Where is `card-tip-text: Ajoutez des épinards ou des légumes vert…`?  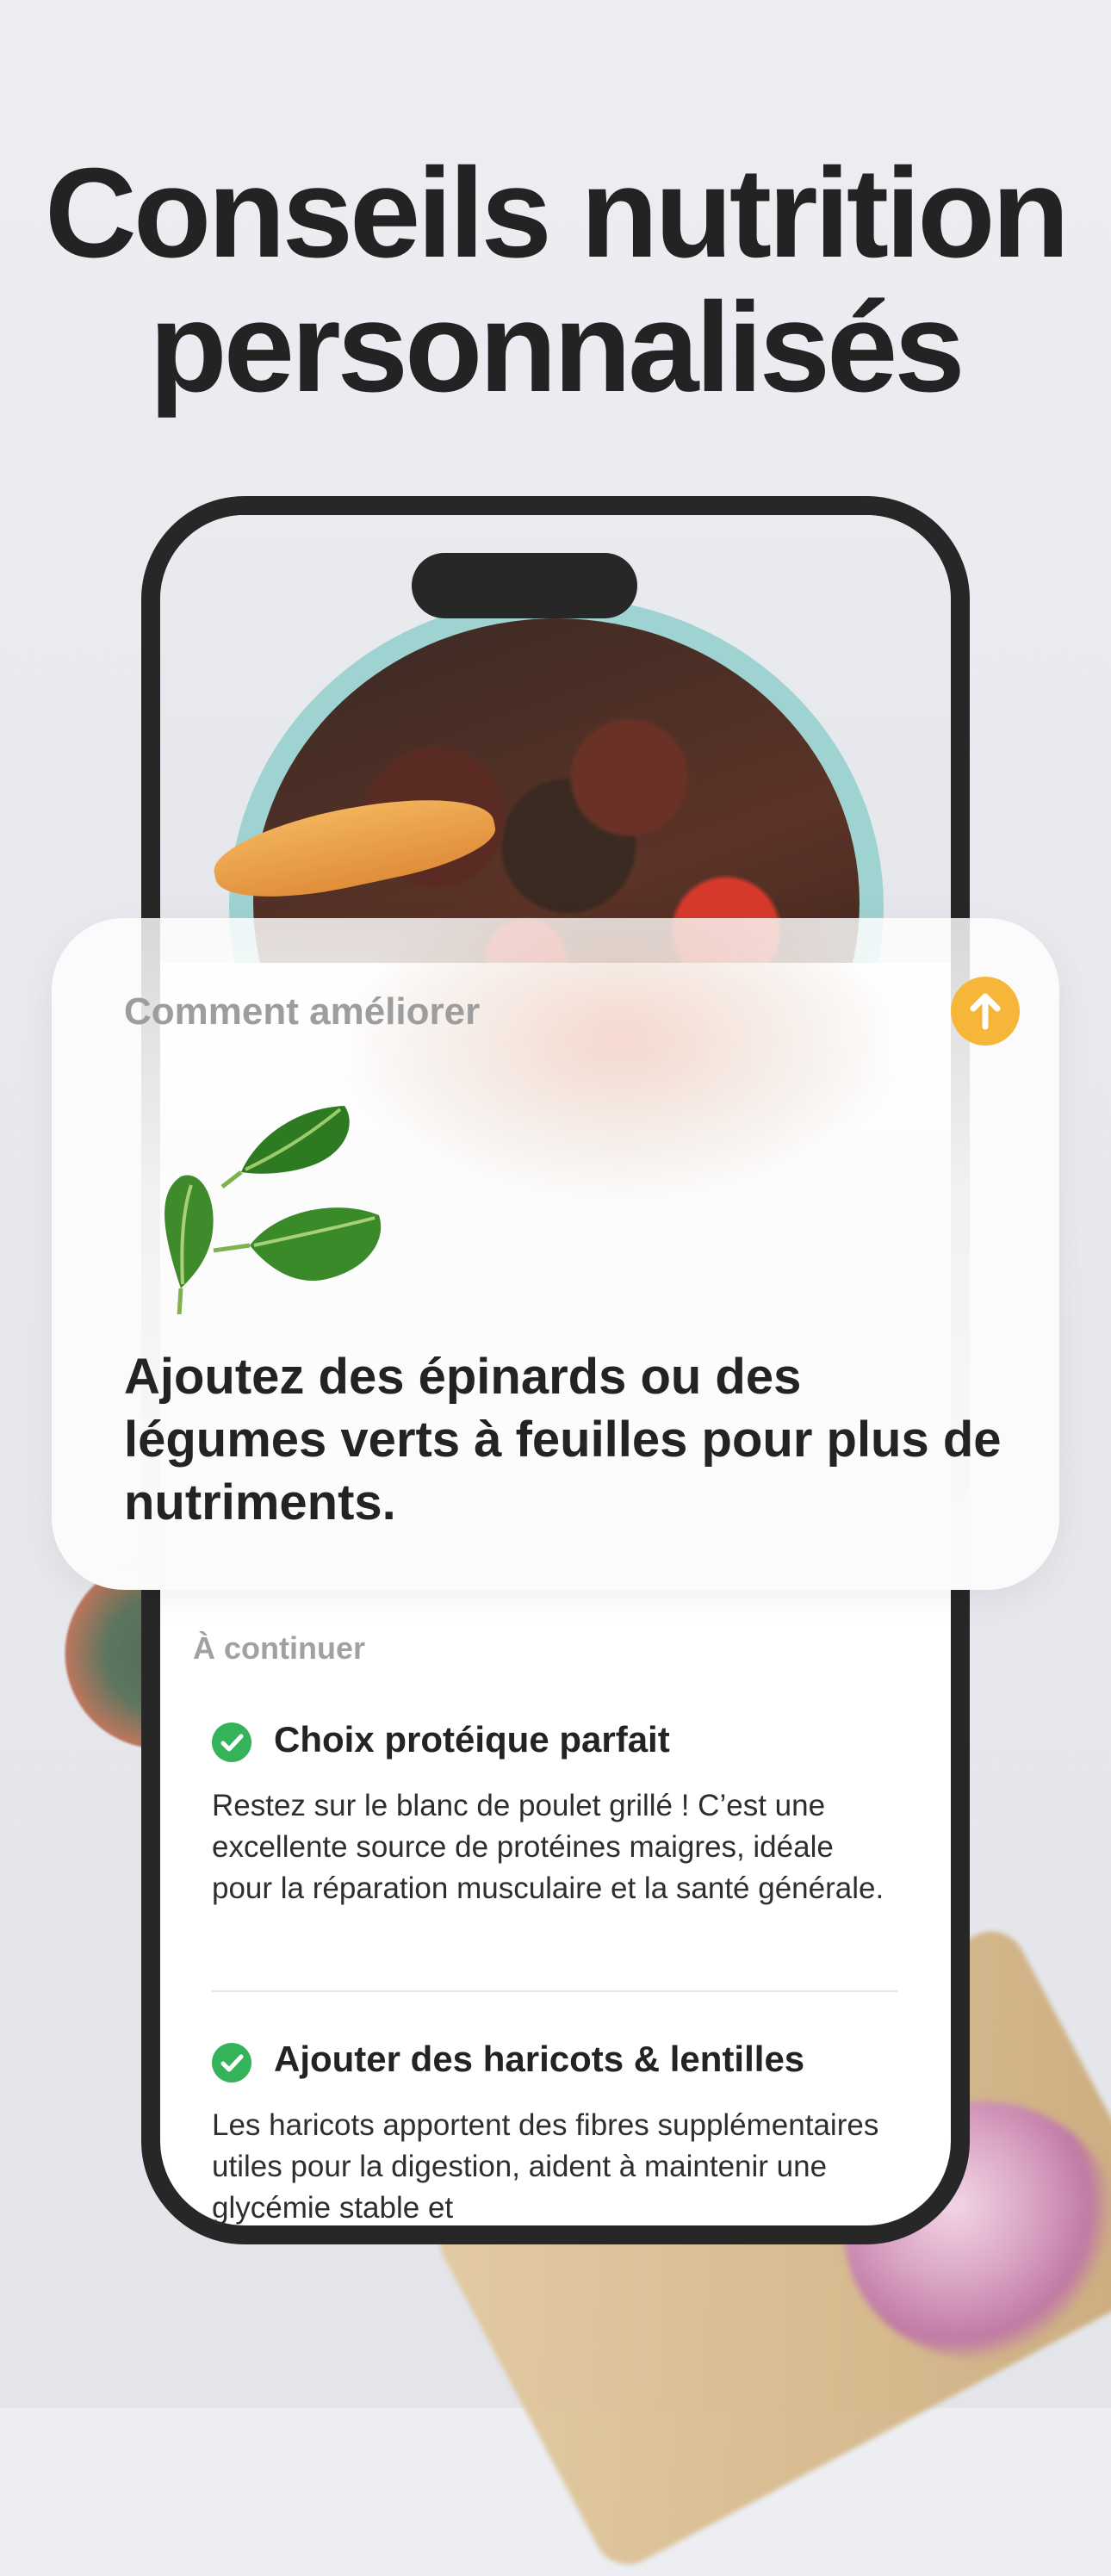
card-tip-text: Ajoutez des épinards ou des légumes vert… is located at coordinates (563, 1439).